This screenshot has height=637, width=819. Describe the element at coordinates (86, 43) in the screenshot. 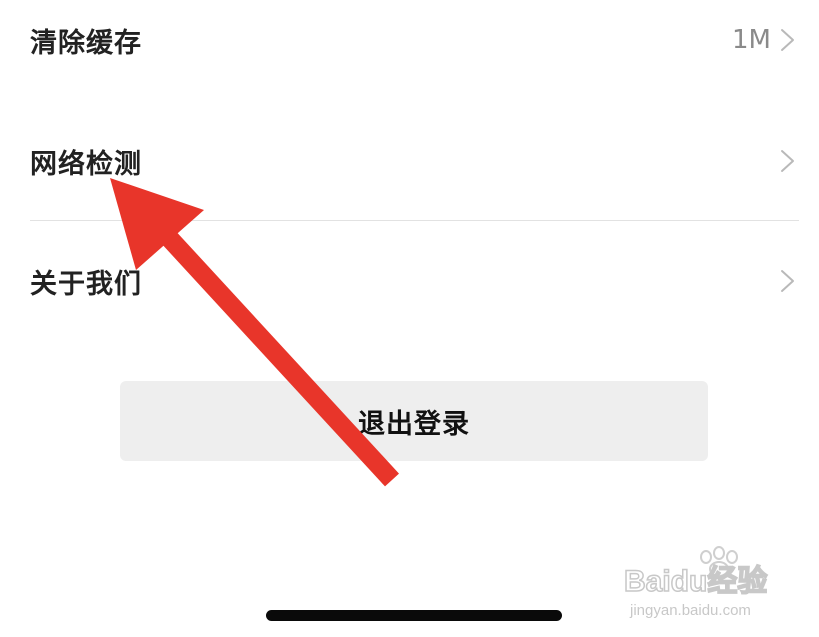

I see `settings-item-label: 清除缓存` at that location.